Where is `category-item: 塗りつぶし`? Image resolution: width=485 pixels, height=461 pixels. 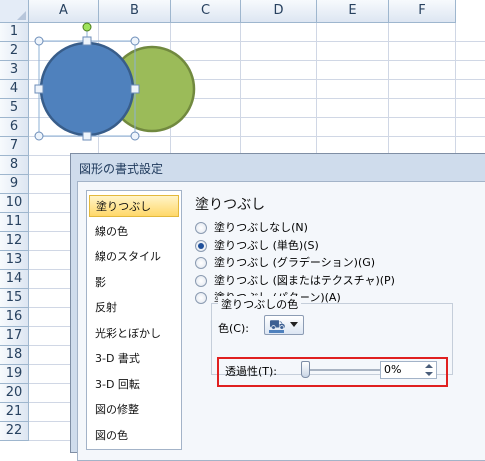
category-item: 塗りつぶし is located at coordinates (134, 206).